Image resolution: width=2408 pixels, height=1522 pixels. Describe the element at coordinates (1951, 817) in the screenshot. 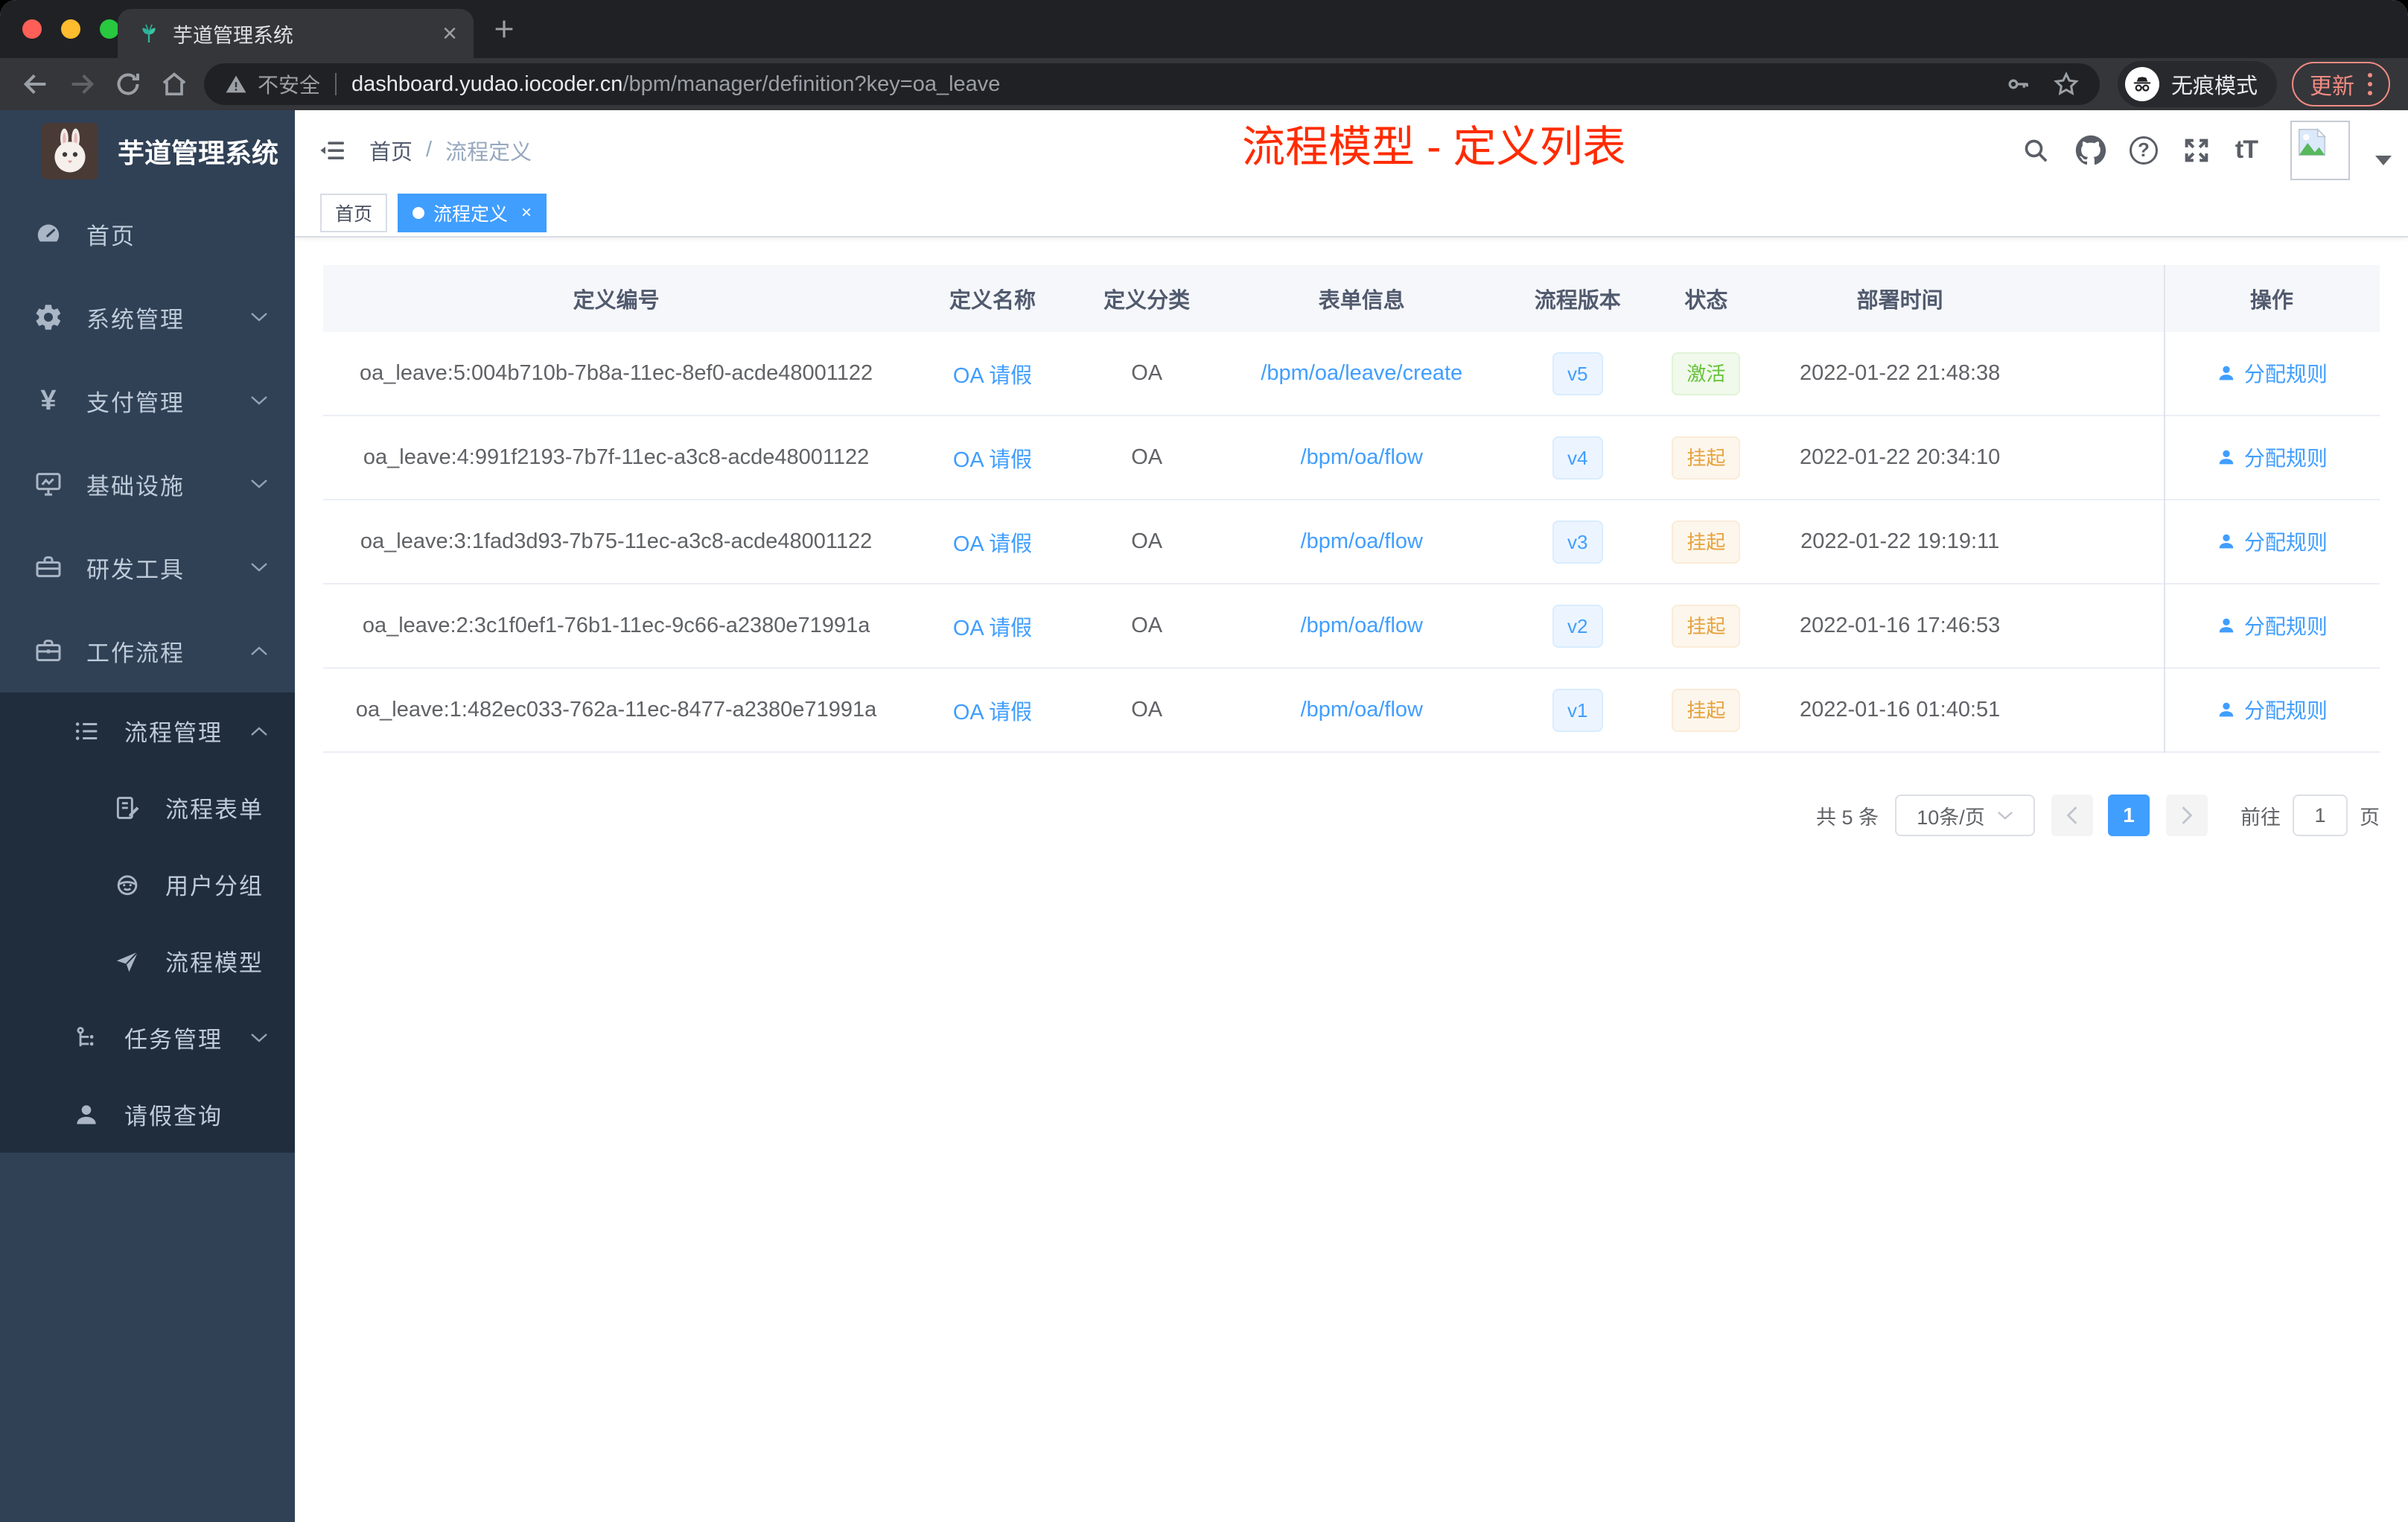

I see `page-size-value: 10条/页` at that location.